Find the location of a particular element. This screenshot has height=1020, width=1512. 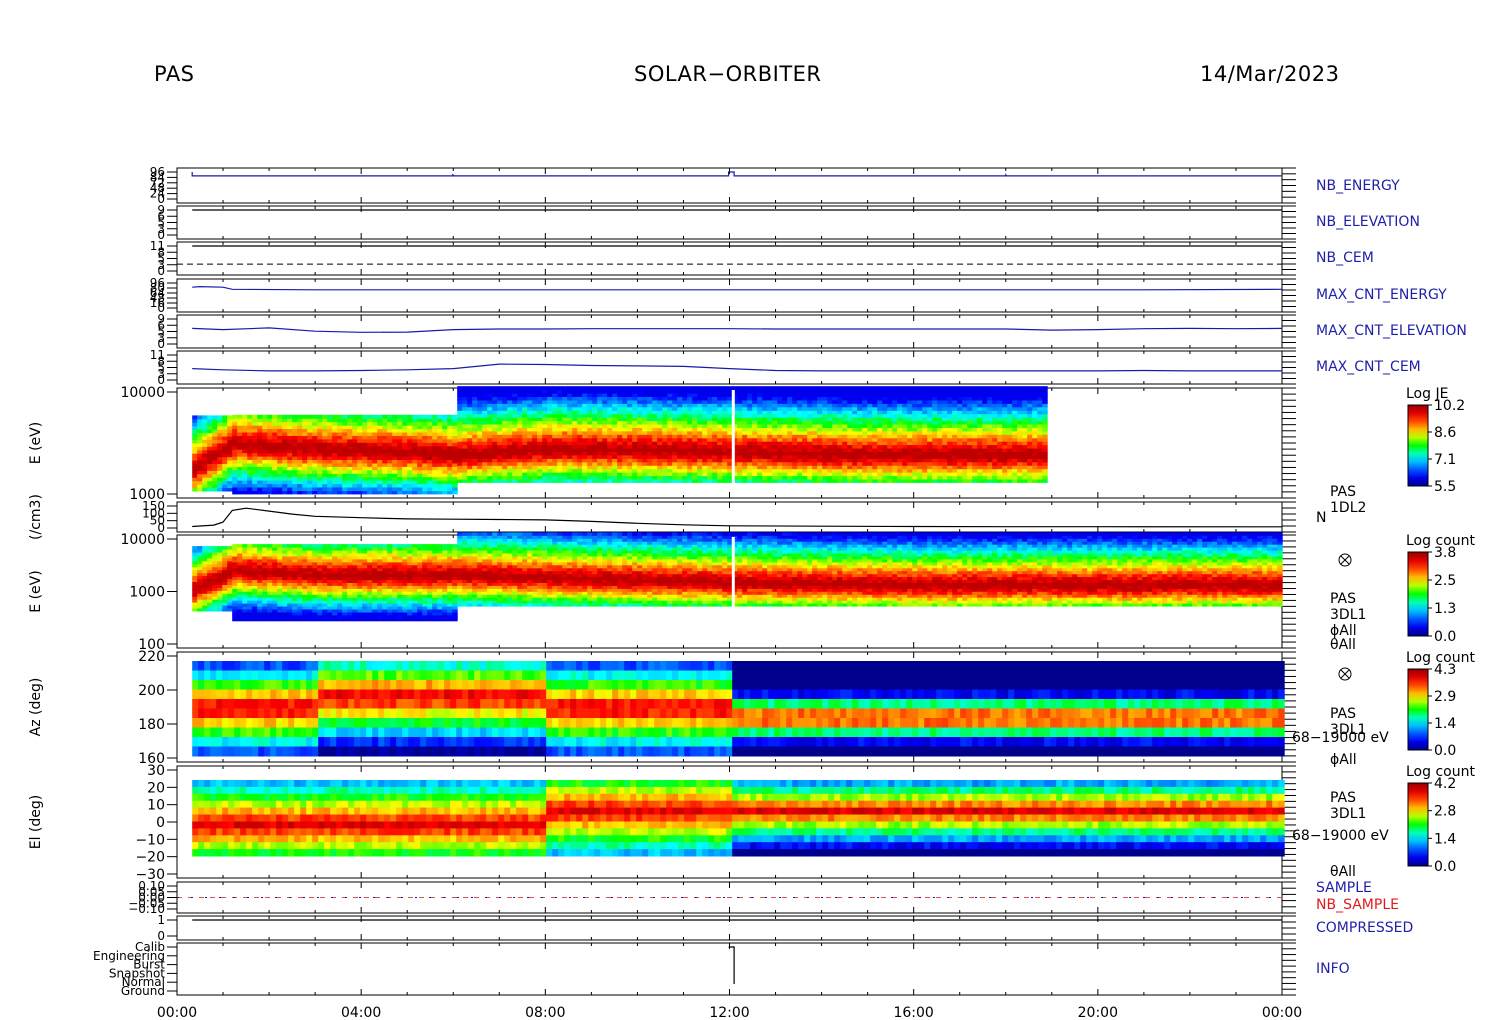

nb-energy-side-label: NB_ENERGY is located at coordinates (1358, 186).